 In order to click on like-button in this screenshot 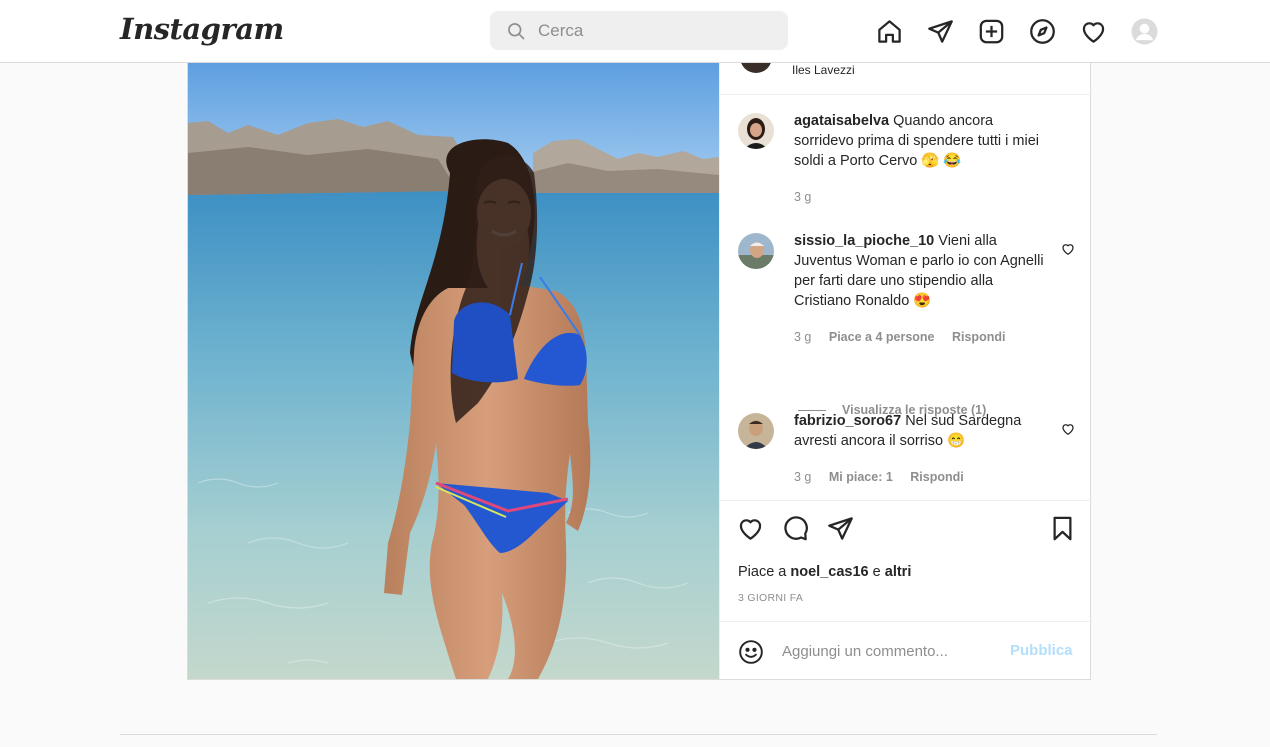, I will do `click(751, 529)`.